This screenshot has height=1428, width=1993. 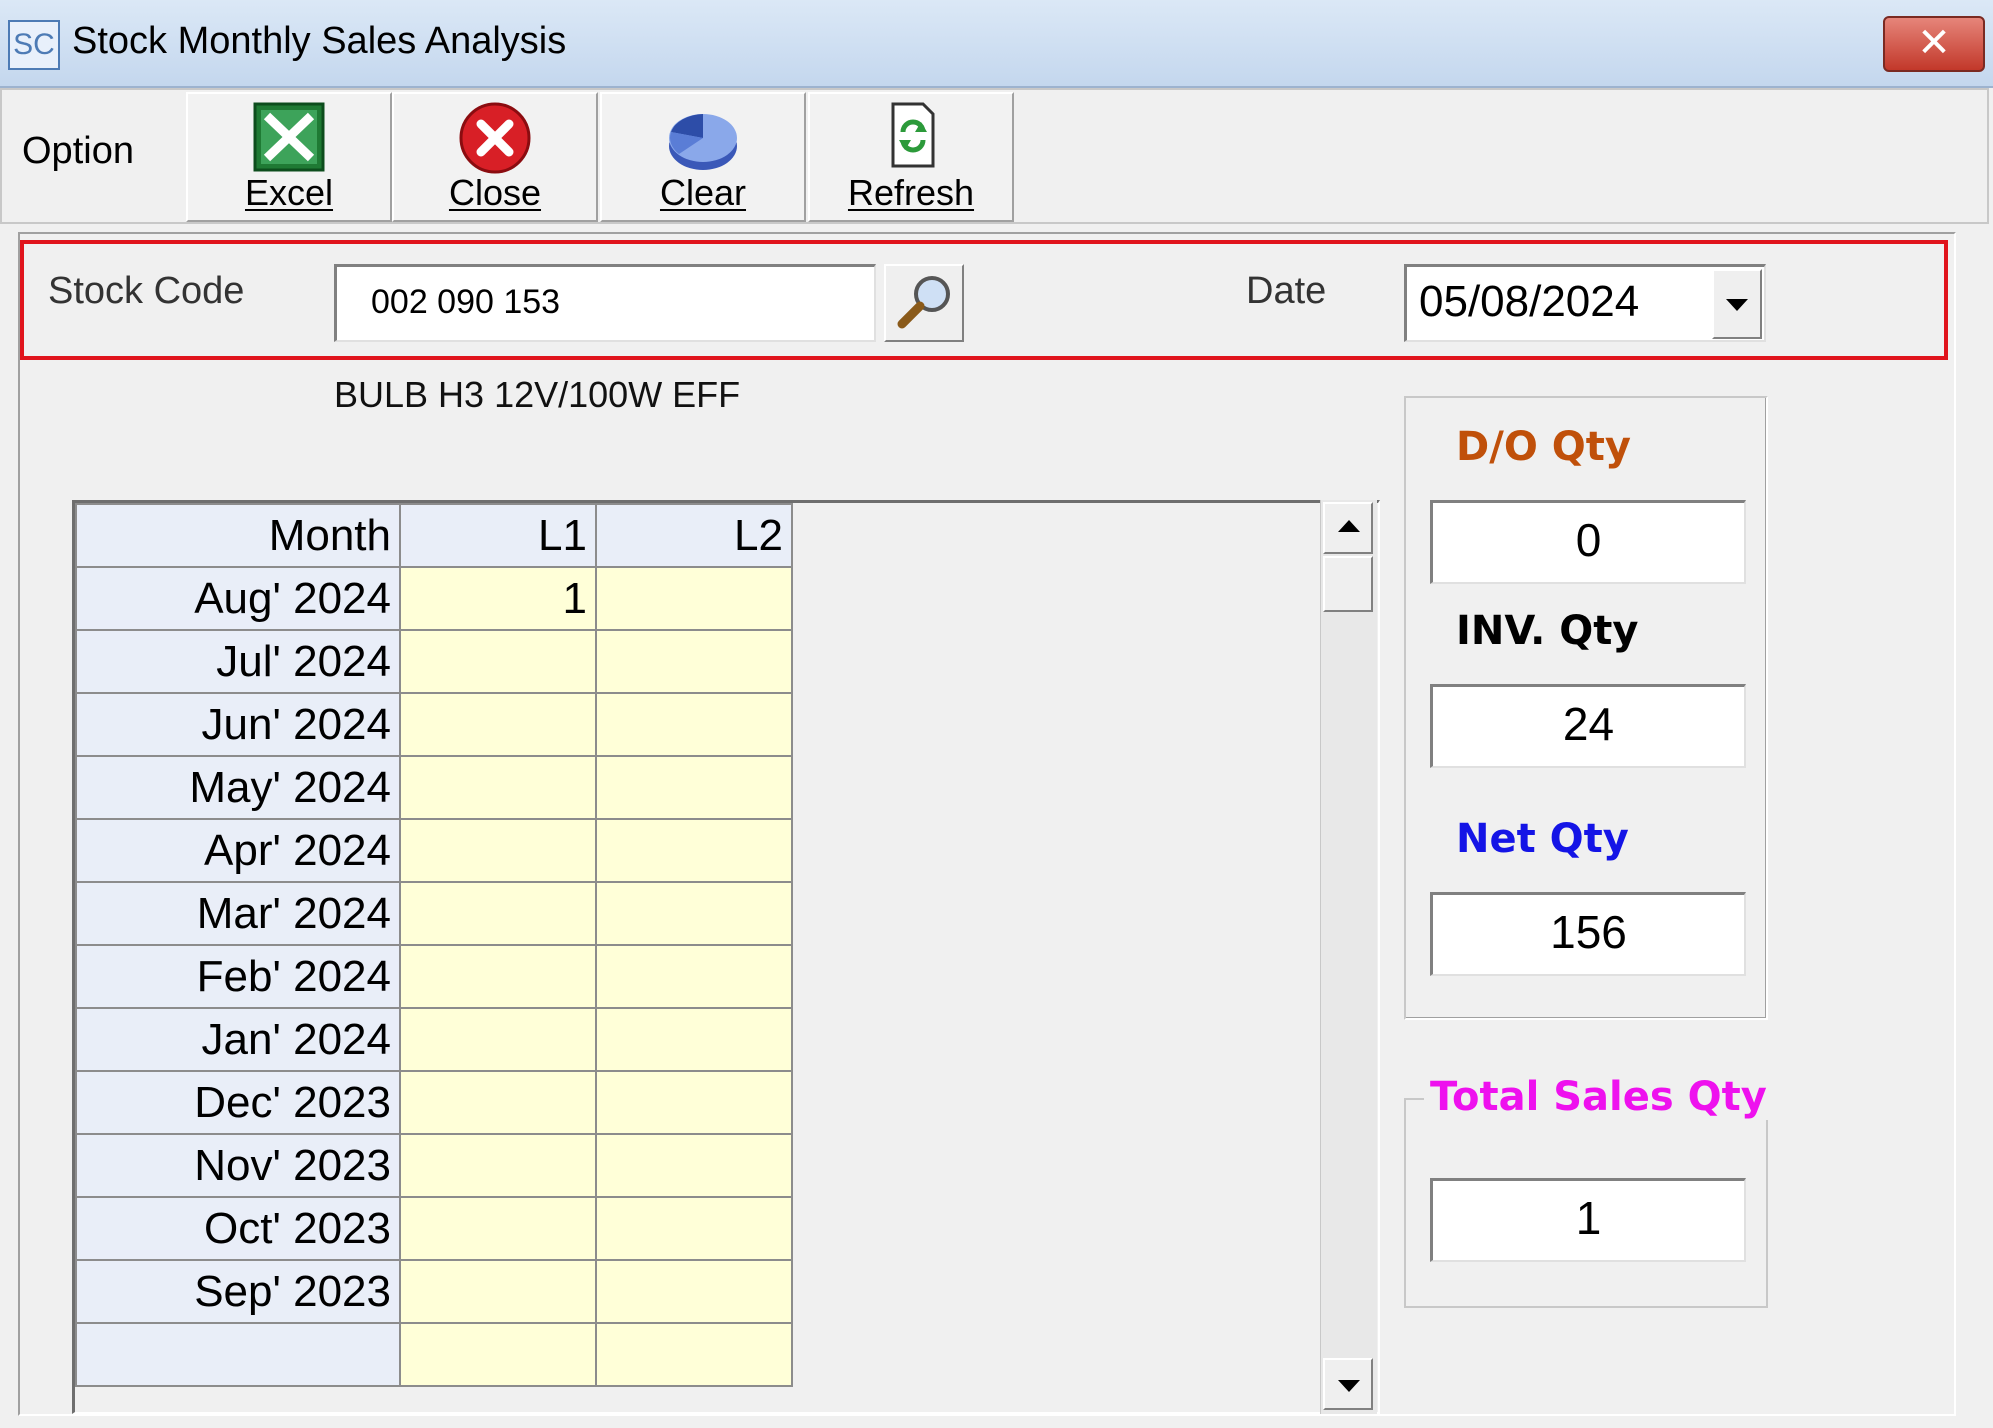 I want to click on l1-cell: 1, so click(x=498, y=598).